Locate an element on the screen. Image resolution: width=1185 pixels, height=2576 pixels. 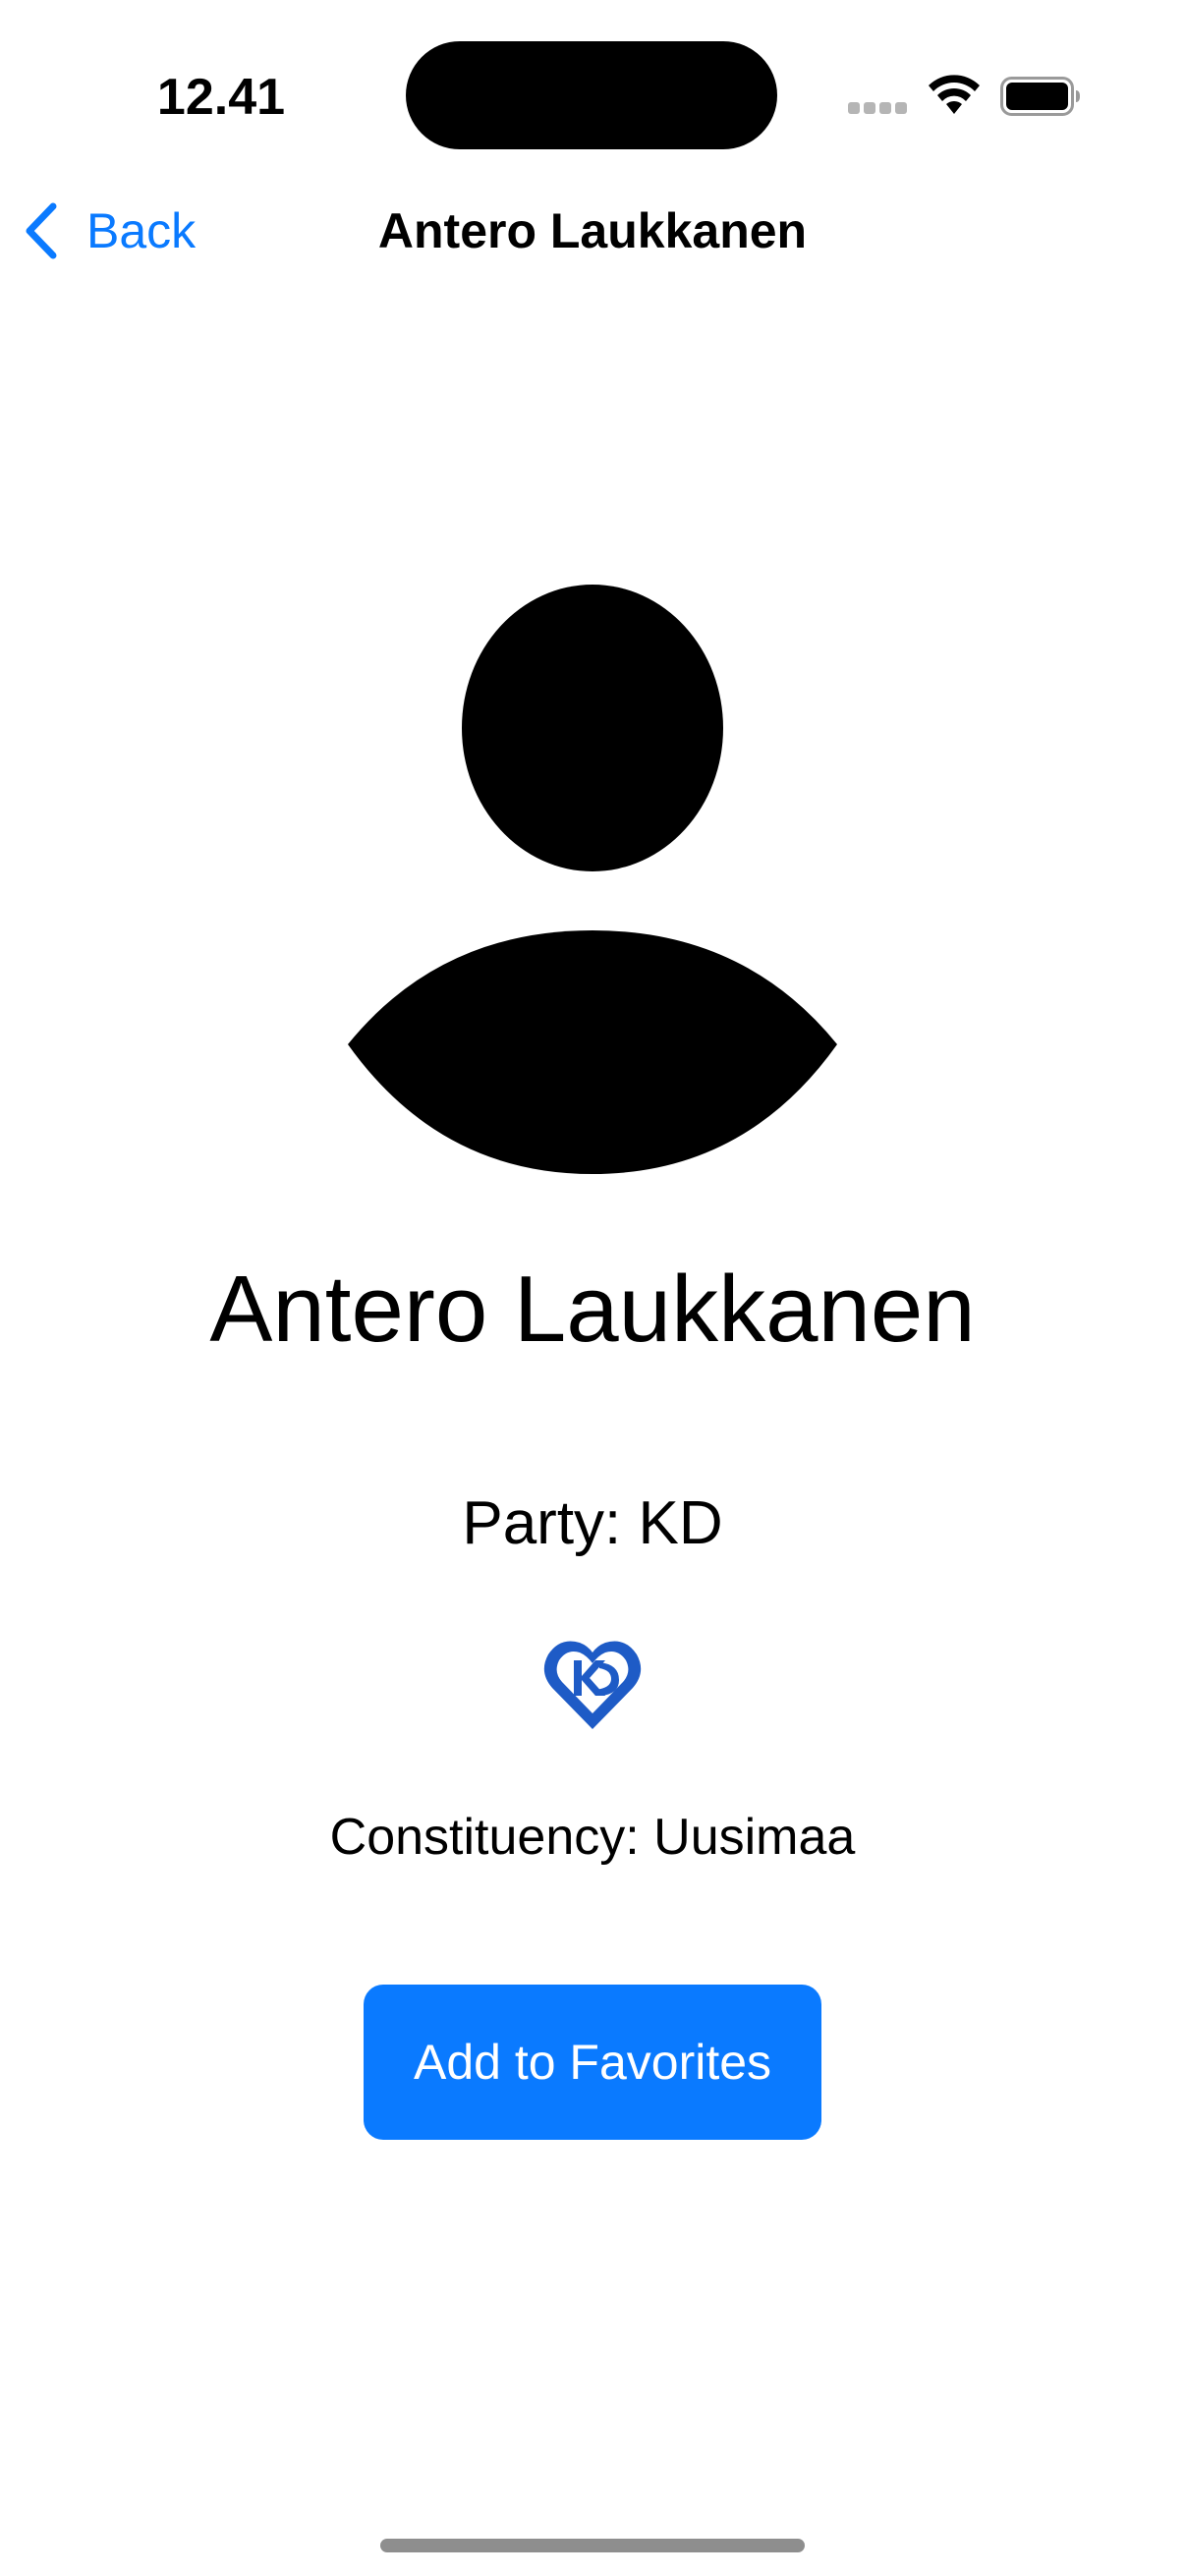
battery-icon is located at coordinates (1040, 96).